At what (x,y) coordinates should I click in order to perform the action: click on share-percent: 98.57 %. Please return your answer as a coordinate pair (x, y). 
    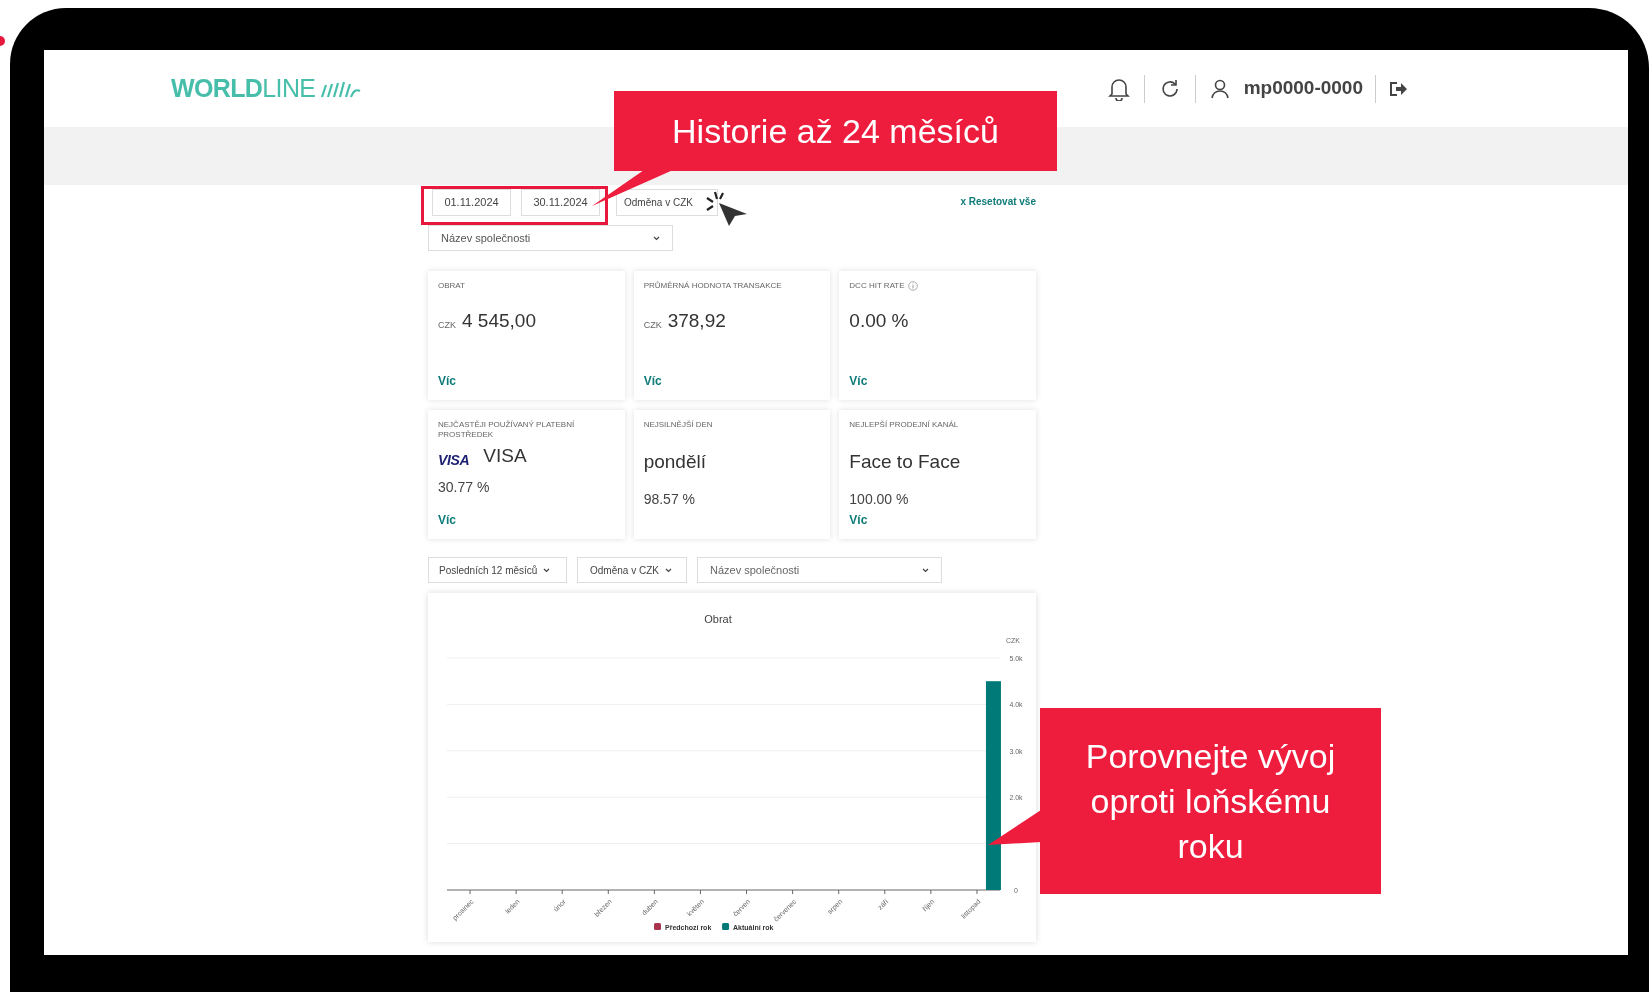
    Looking at the image, I should click on (670, 499).